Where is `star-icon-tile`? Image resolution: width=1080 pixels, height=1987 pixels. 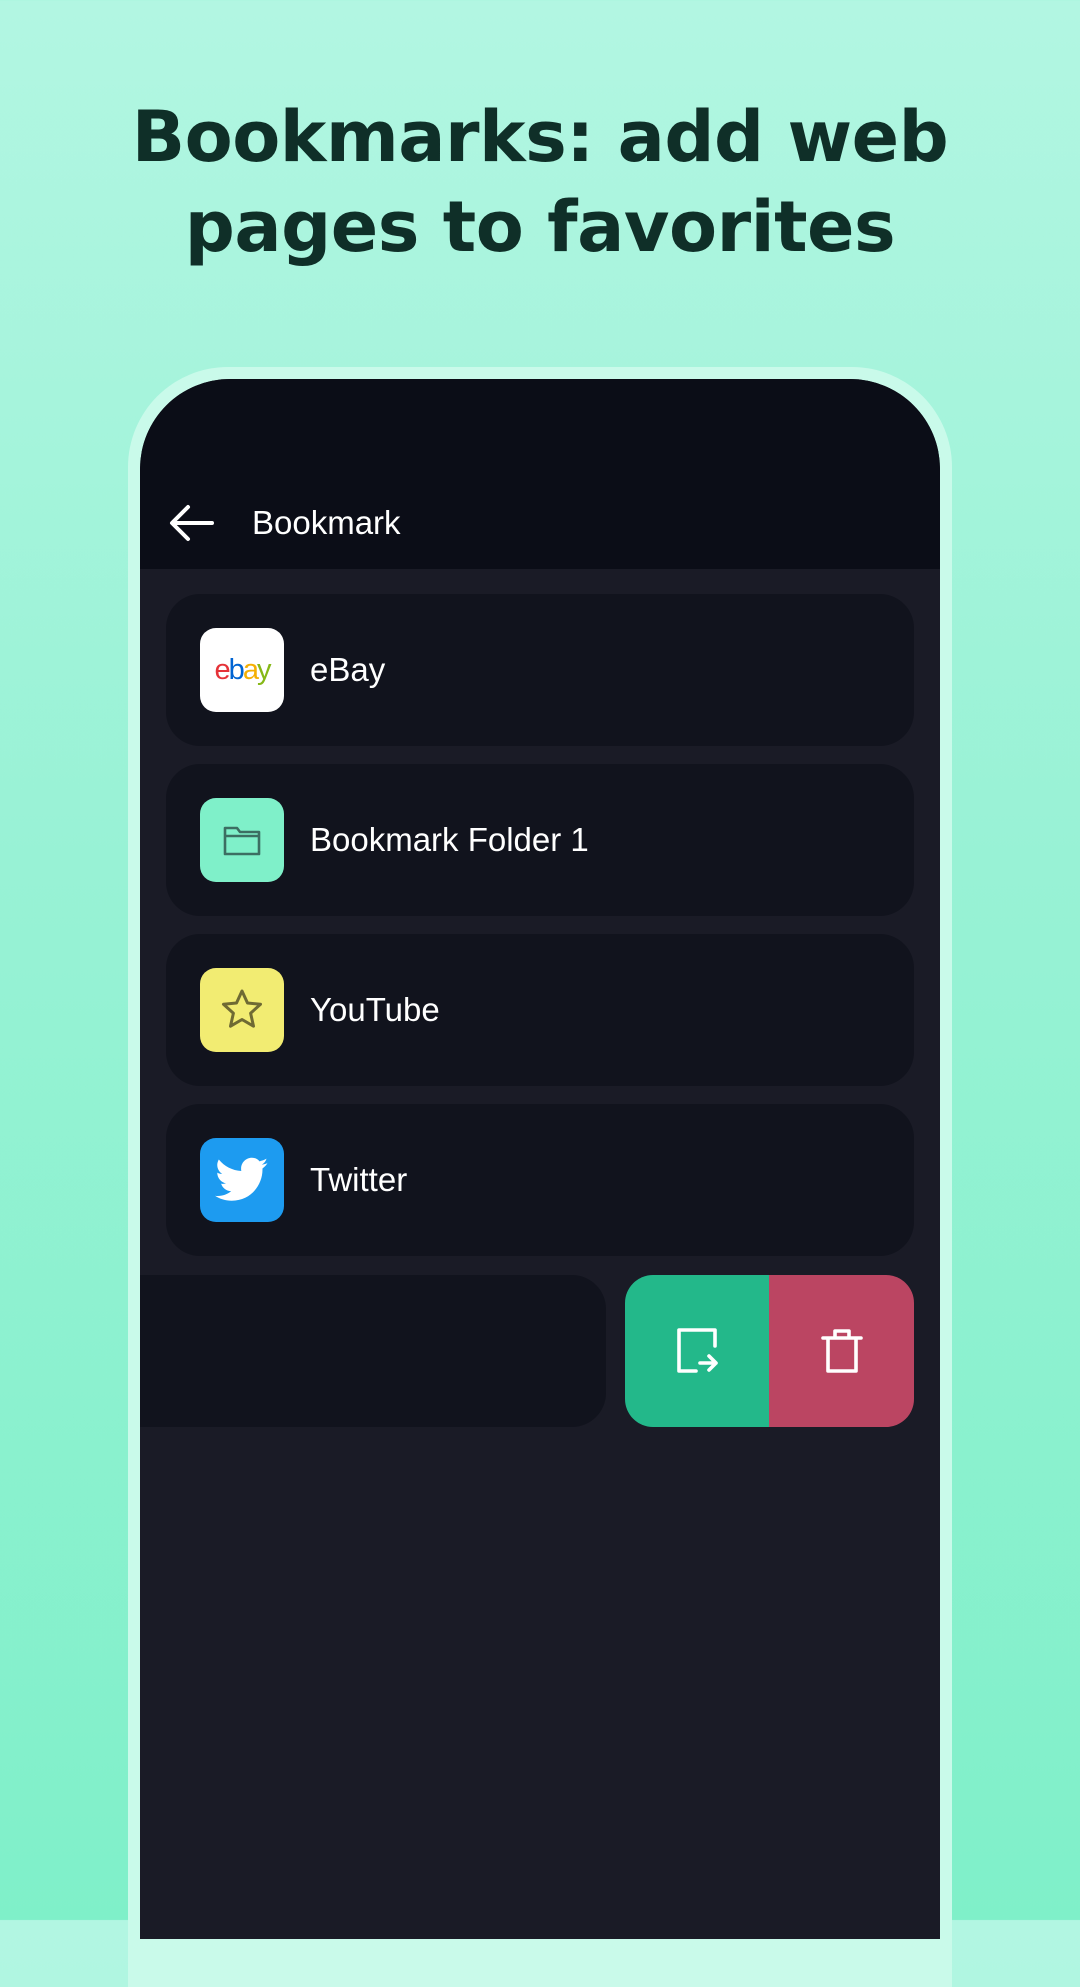
star-icon-tile is located at coordinates (242, 1010).